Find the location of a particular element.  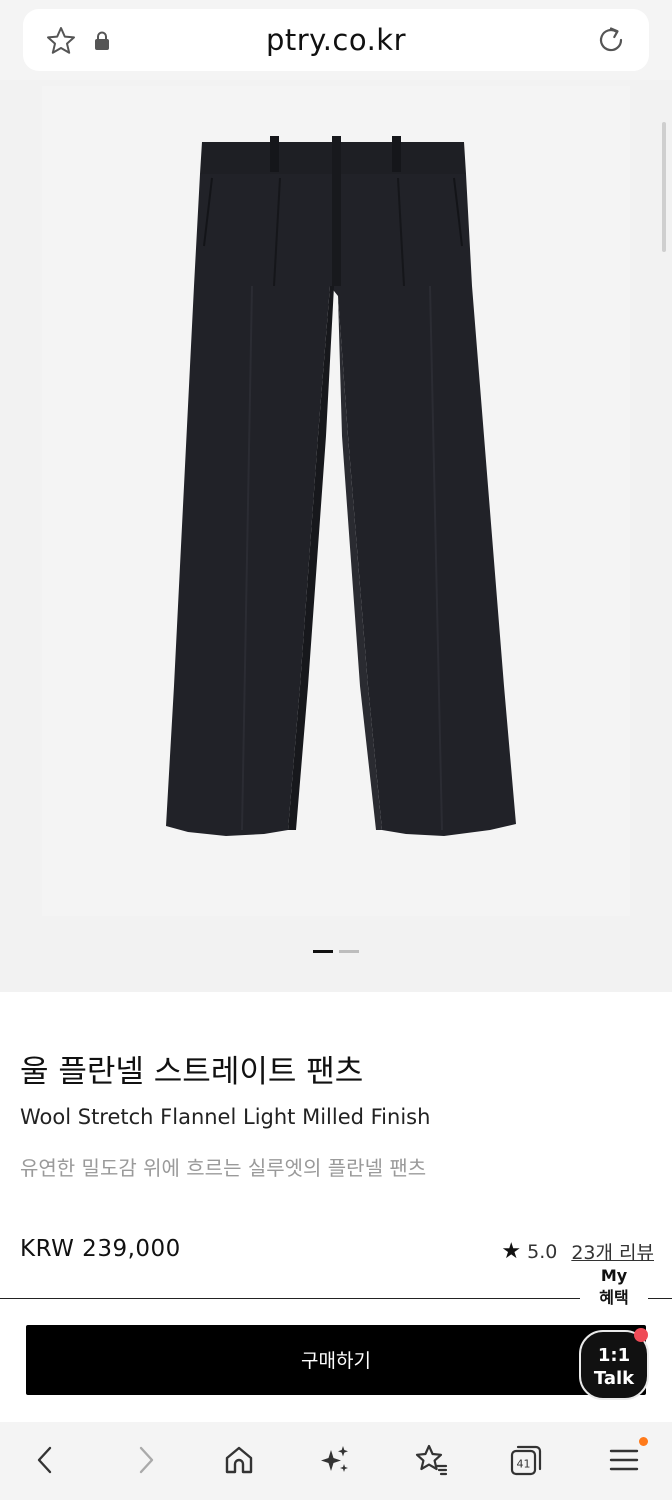

sparkle-icon is located at coordinates (335, 1460).